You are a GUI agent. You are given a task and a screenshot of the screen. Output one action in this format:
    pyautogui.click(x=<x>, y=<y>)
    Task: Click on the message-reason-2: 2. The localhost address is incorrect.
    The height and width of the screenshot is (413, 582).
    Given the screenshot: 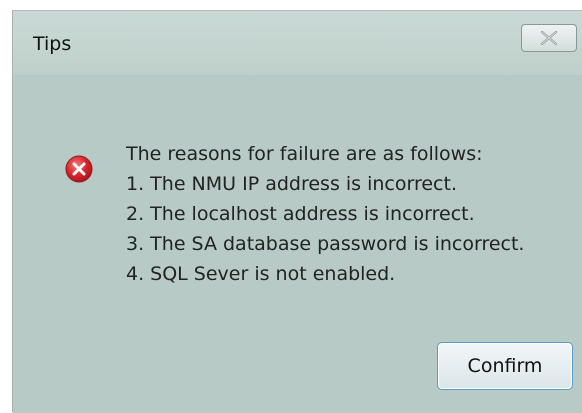 What is the action you would take?
    pyautogui.click(x=300, y=214)
    